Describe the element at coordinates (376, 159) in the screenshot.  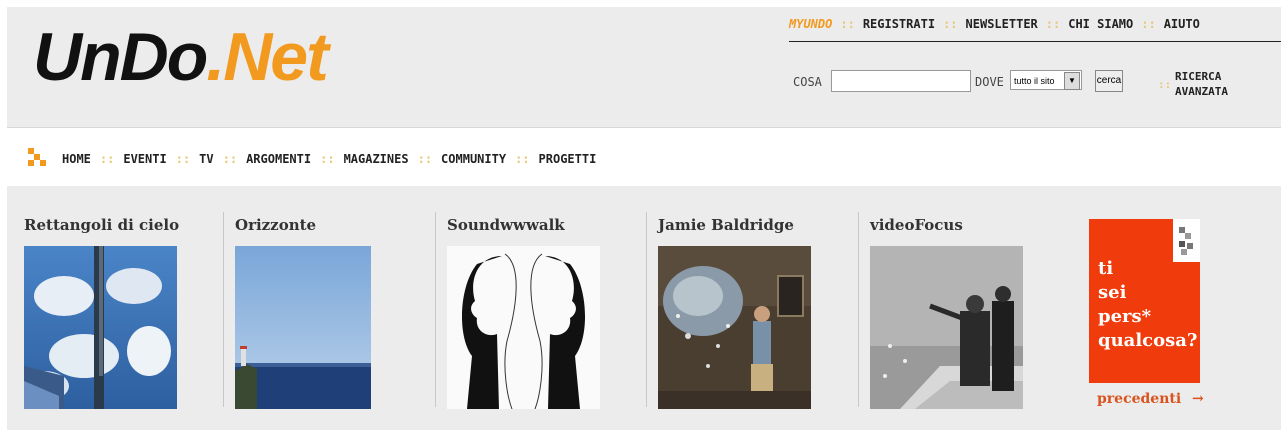
I see `nav-magazines: MAGAZINES` at that location.